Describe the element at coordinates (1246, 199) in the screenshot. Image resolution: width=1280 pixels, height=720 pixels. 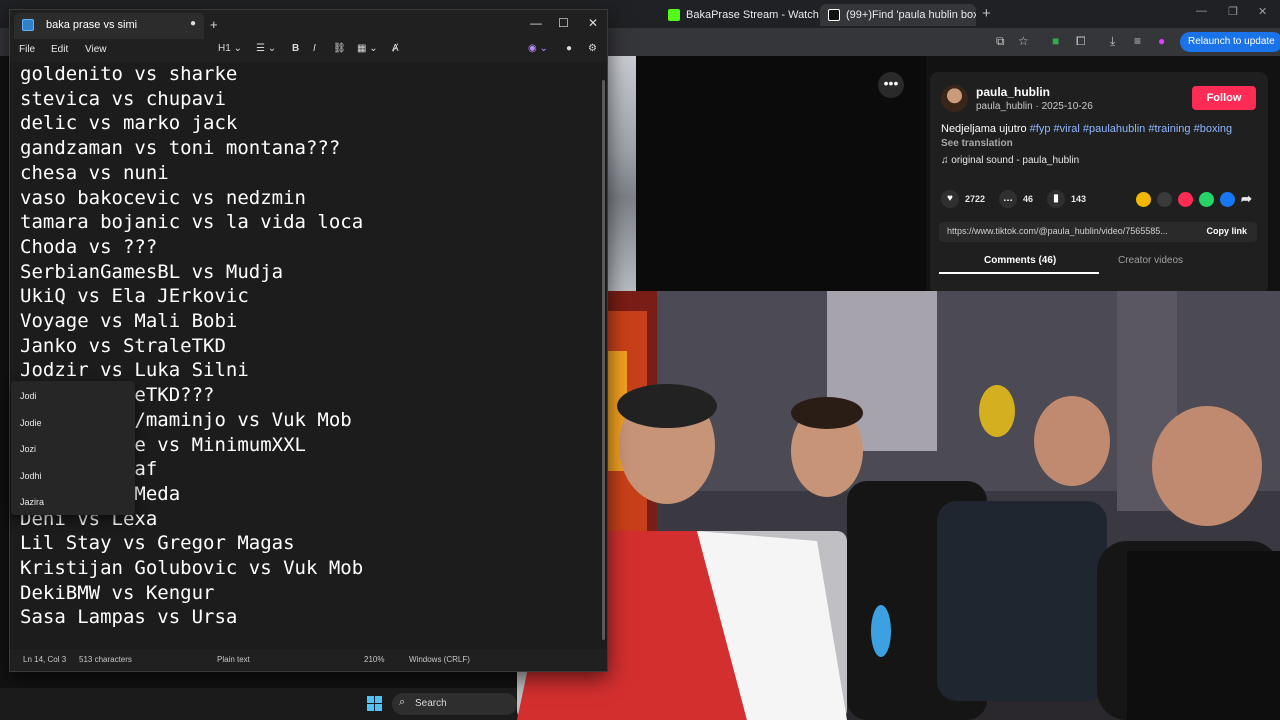
I see `share-arrow-icon: ➦` at that location.